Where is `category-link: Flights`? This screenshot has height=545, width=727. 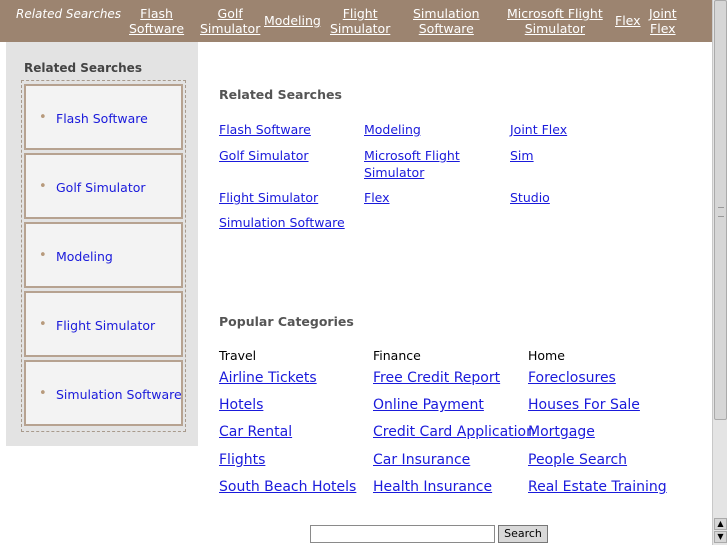 category-link: Flights is located at coordinates (242, 460).